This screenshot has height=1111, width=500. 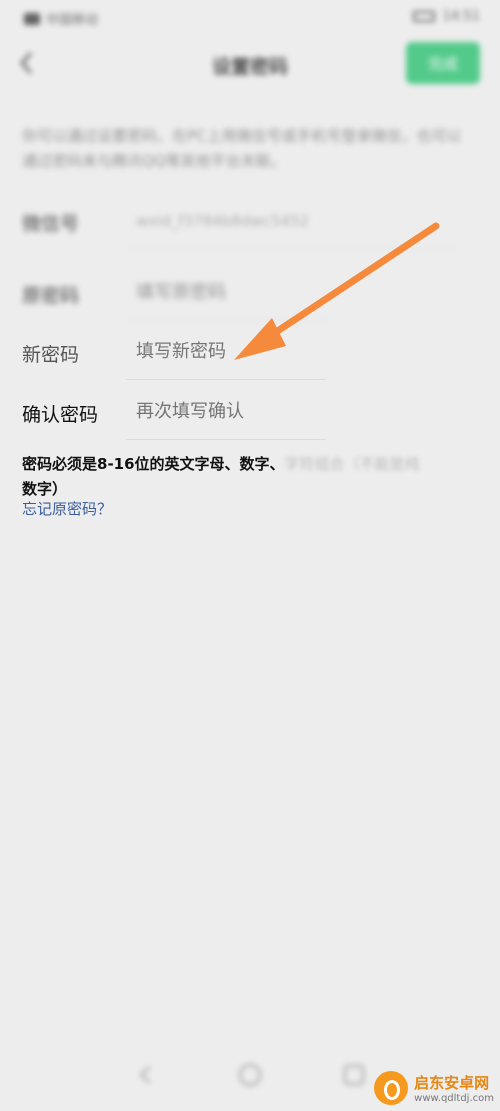 What do you see at coordinates (146, 1075) in the screenshot?
I see `nav-back-icon` at bounding box center [146, 1075].